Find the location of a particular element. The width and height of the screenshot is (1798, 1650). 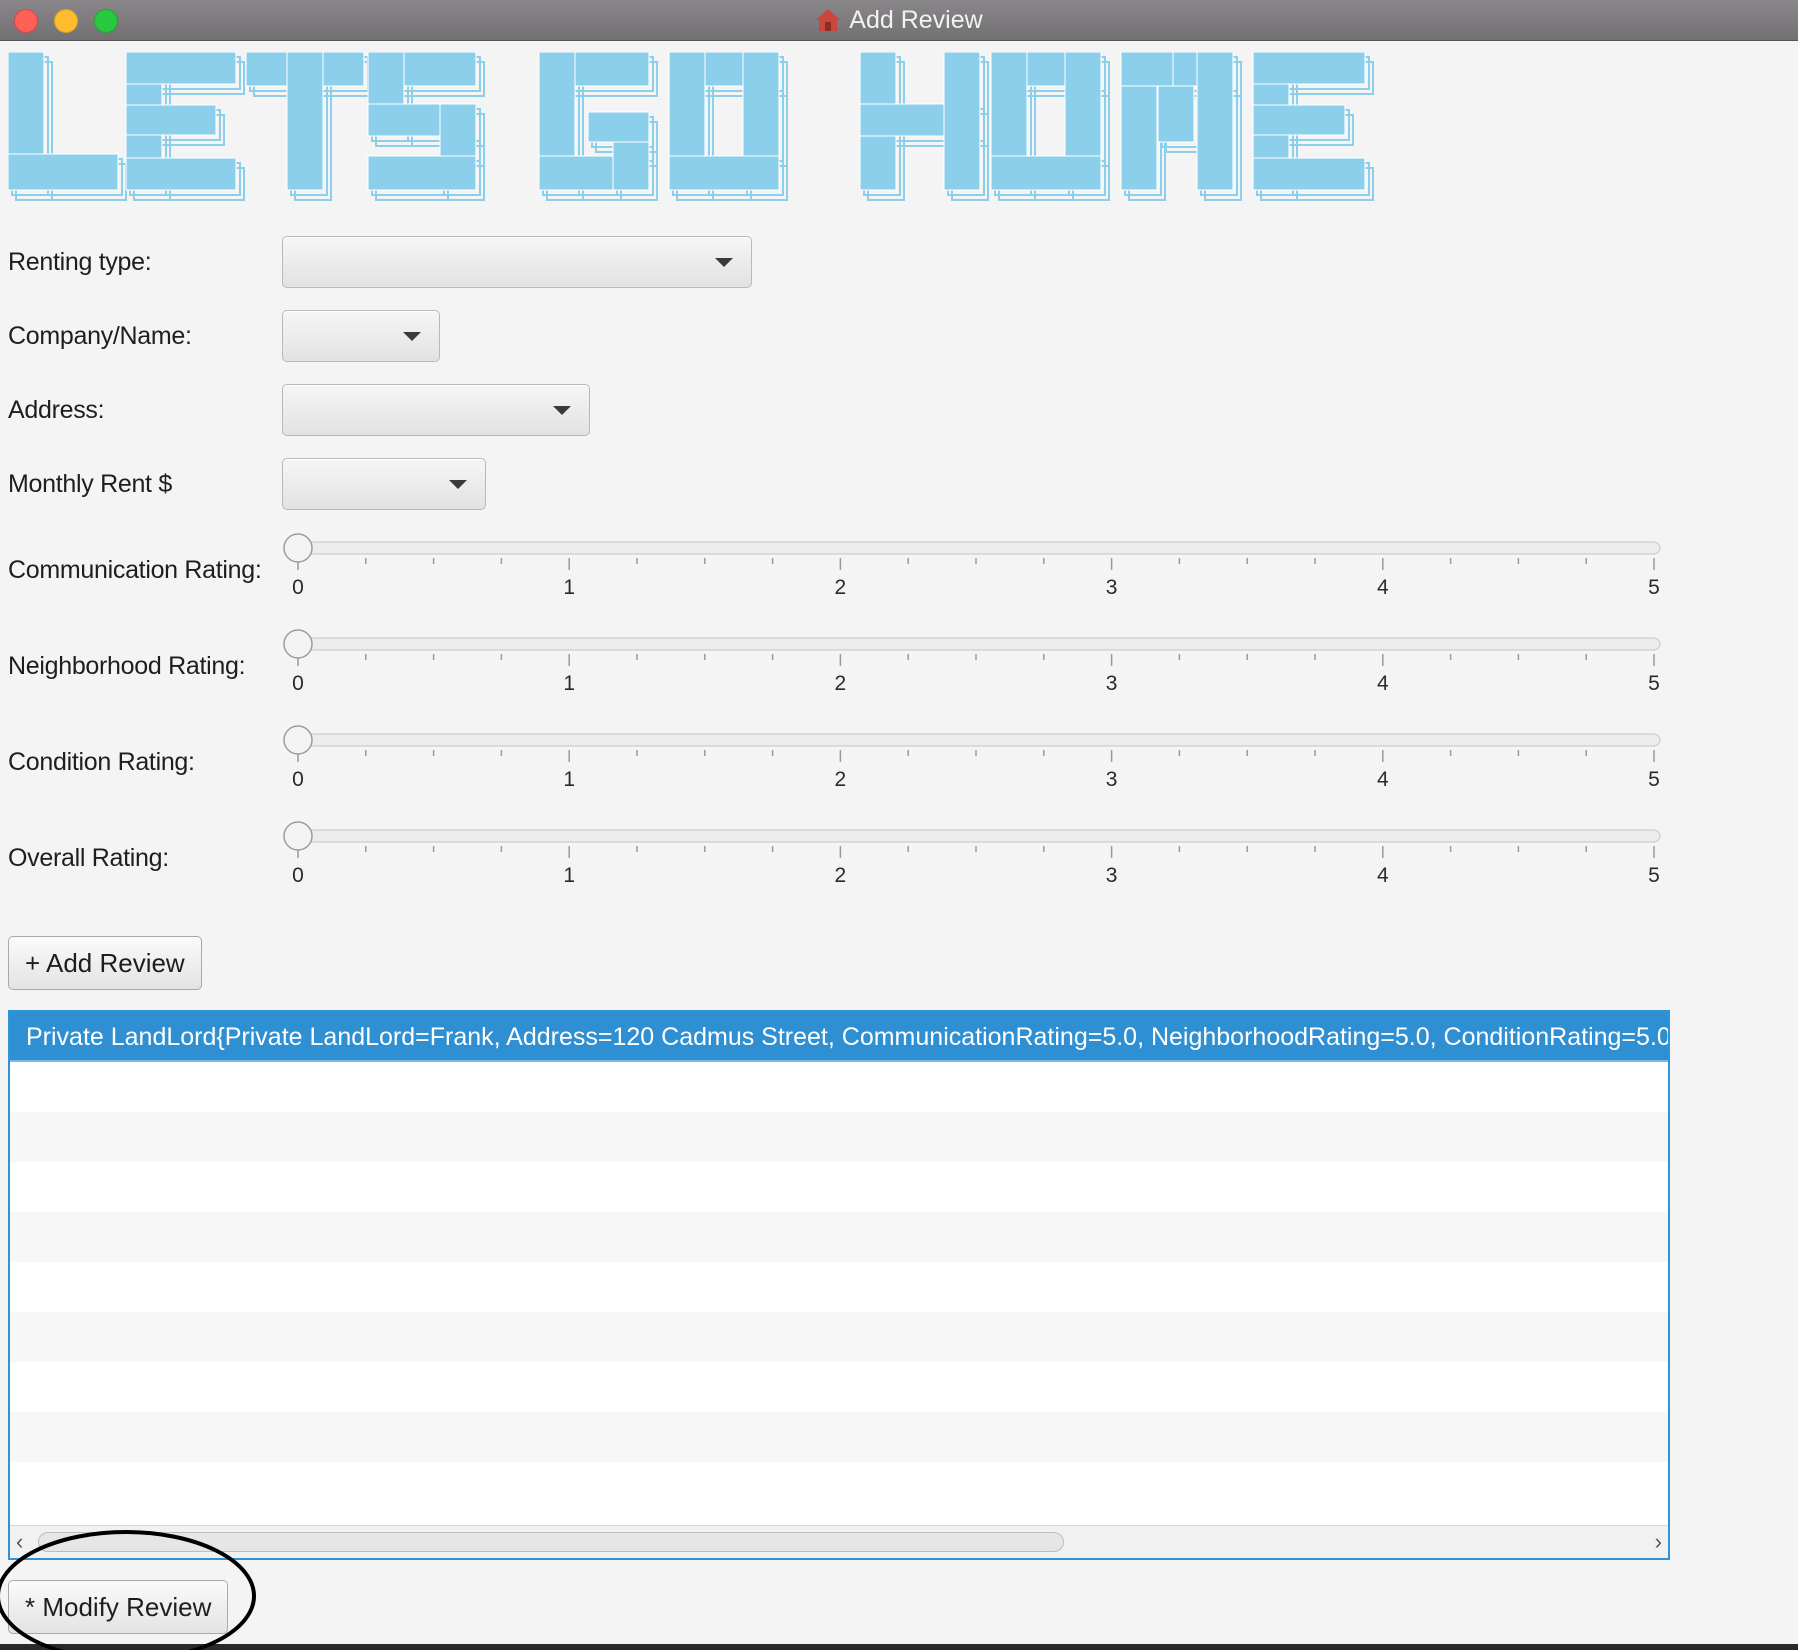

rating-label: Neighborhood Rating: is located at coordinates (127, 666).